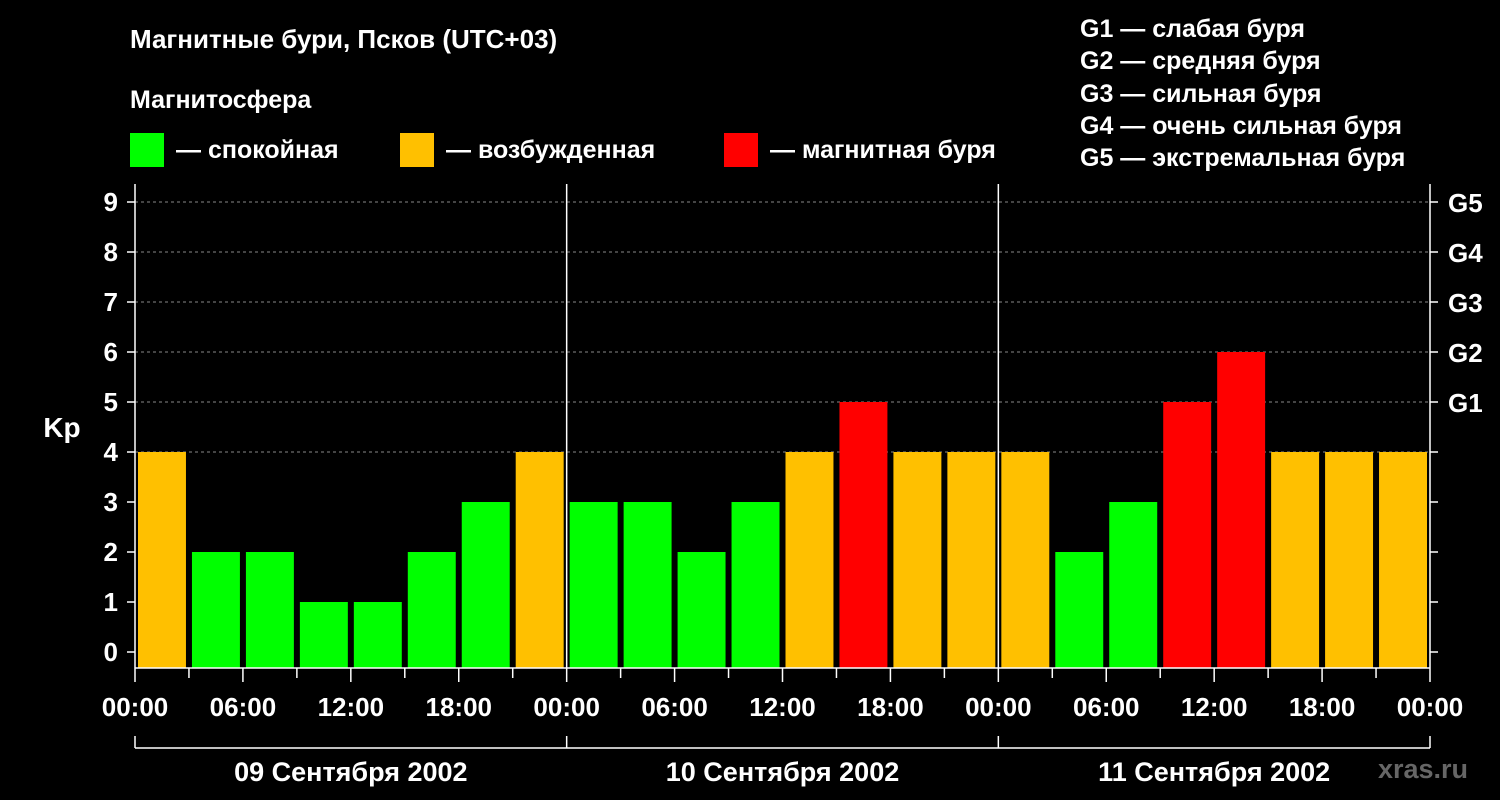  Describe the element at coordinates (111, 202) in the screenshot. I see `y-tick-label: 9` at that location.